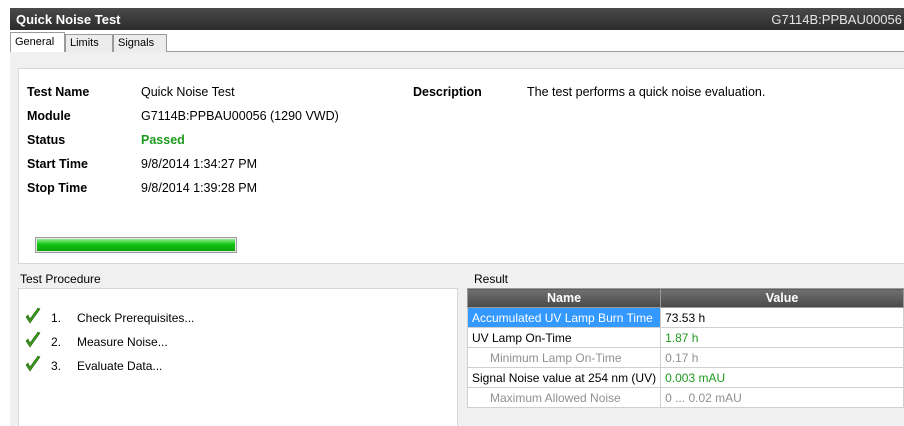  Describe the element at coordinates (58, 92) in the screenshot. I see `test-name-label: Test Name` at that location.